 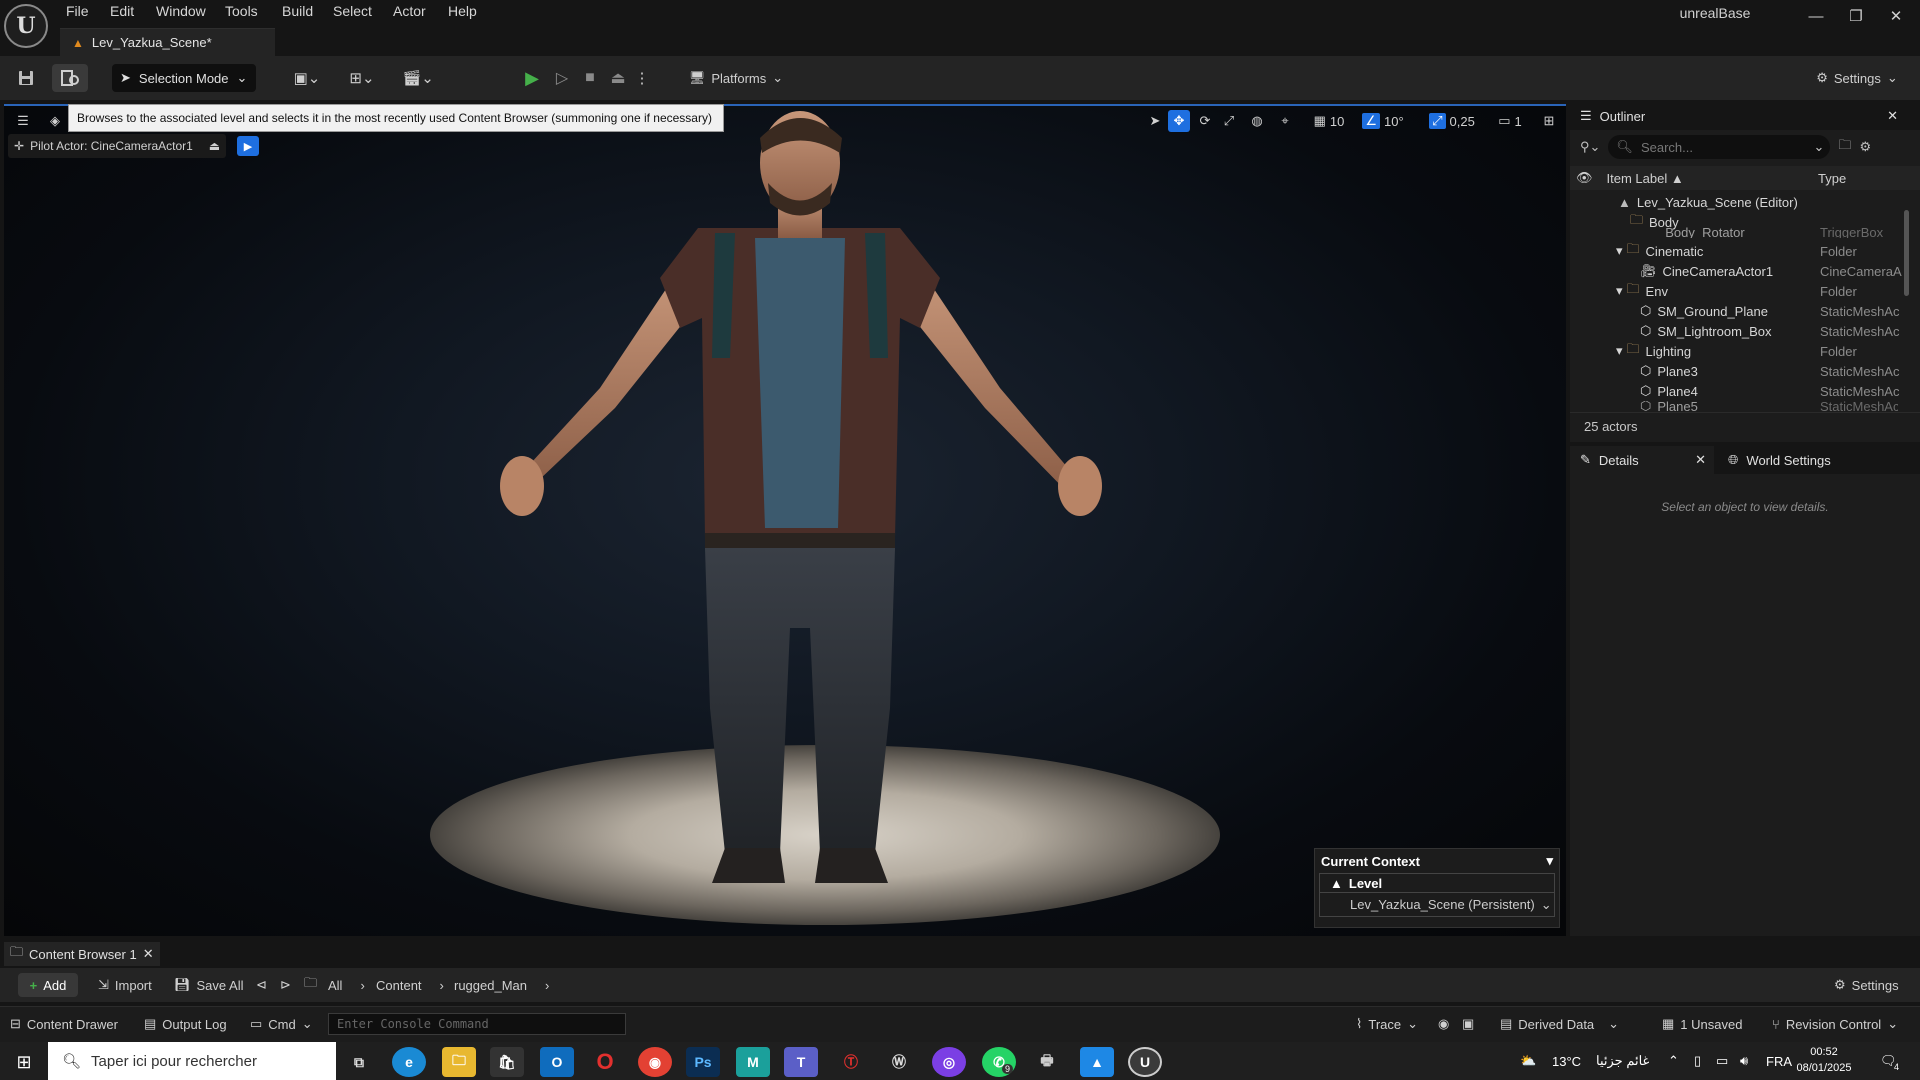 I want to click on scale-tool-icon: ⤢, so click(x=1229, y=121).